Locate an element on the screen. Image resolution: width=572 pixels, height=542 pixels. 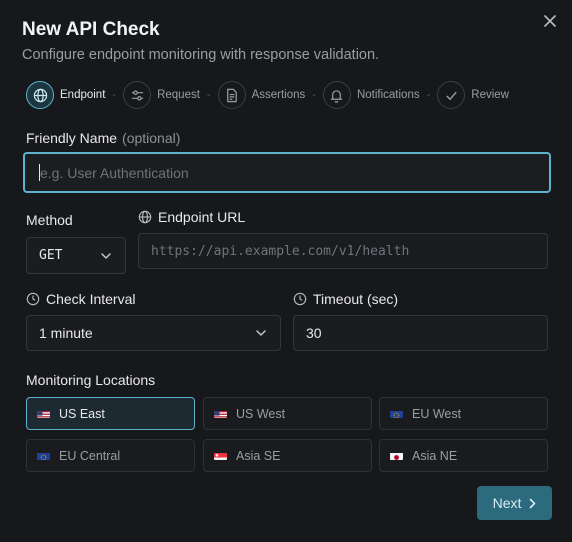
monitoring-locations-label-text: Monitoring Locations is located at coordinates (91, 380).